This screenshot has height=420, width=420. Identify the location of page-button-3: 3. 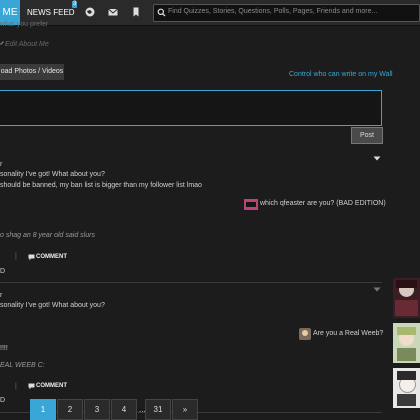
(97, 409).